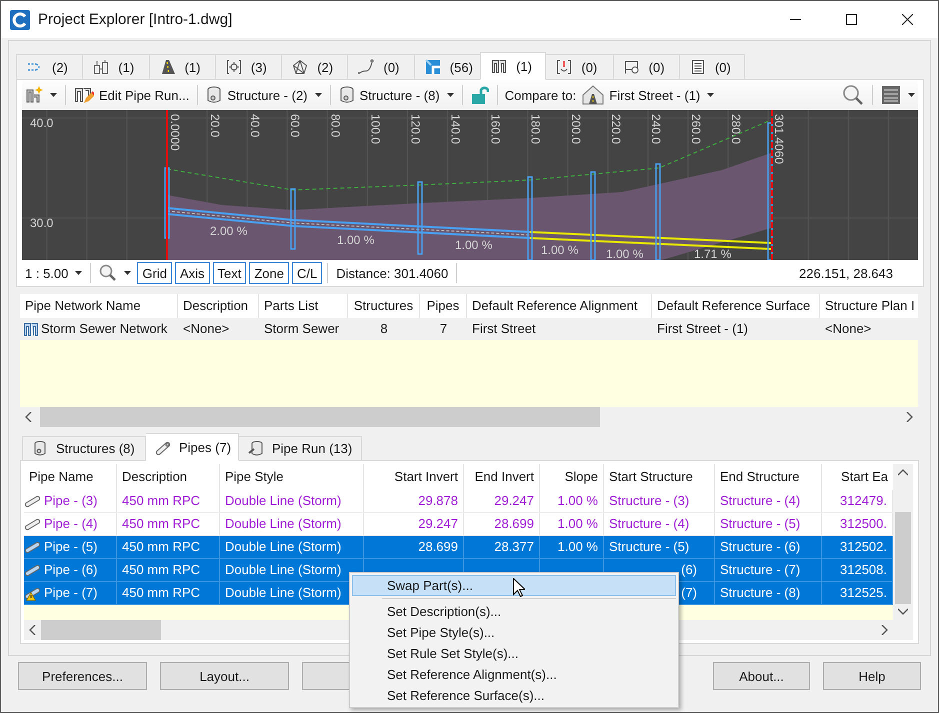 The height and width of the screenshot is (713, 939). Describe the element at coordinates (659, 501) in the screenshot. I see `table-cell: Structure - (3)` at that location.